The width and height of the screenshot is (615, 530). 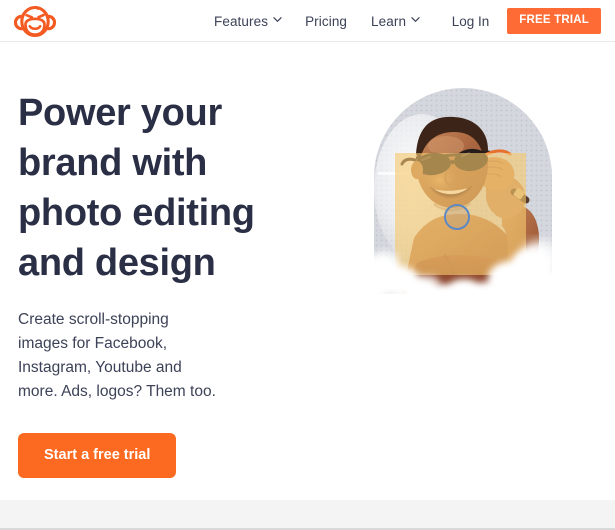 What do you see at coordinates (457, 217) in the screenshot?
I see `selection-circle-handle` at bounding box center [457, 217].